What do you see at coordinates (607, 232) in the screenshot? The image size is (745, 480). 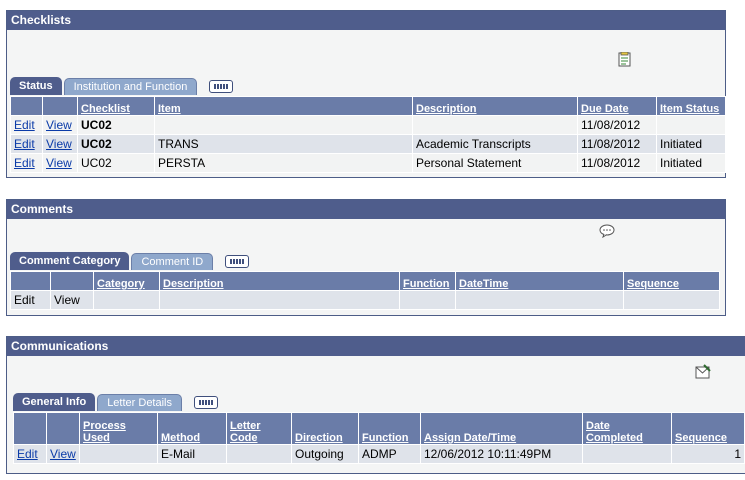 I see `comment-icon` at bounding box center [607, 232].